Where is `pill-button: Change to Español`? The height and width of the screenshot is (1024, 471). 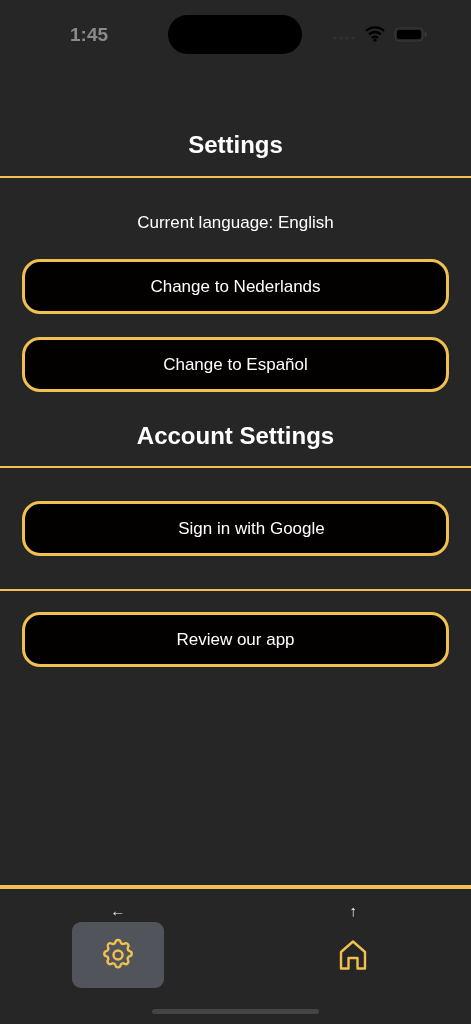
pill-button: Change to Español is located at coordinates (235, 364).